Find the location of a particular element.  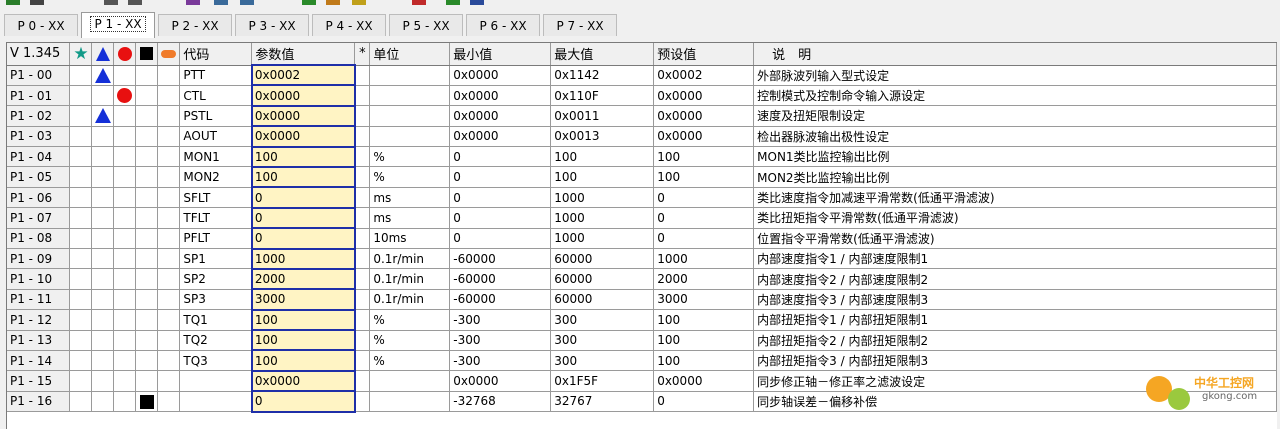

param-description: MON1类比监控输出比例 is located at coordinates (1015, 157).